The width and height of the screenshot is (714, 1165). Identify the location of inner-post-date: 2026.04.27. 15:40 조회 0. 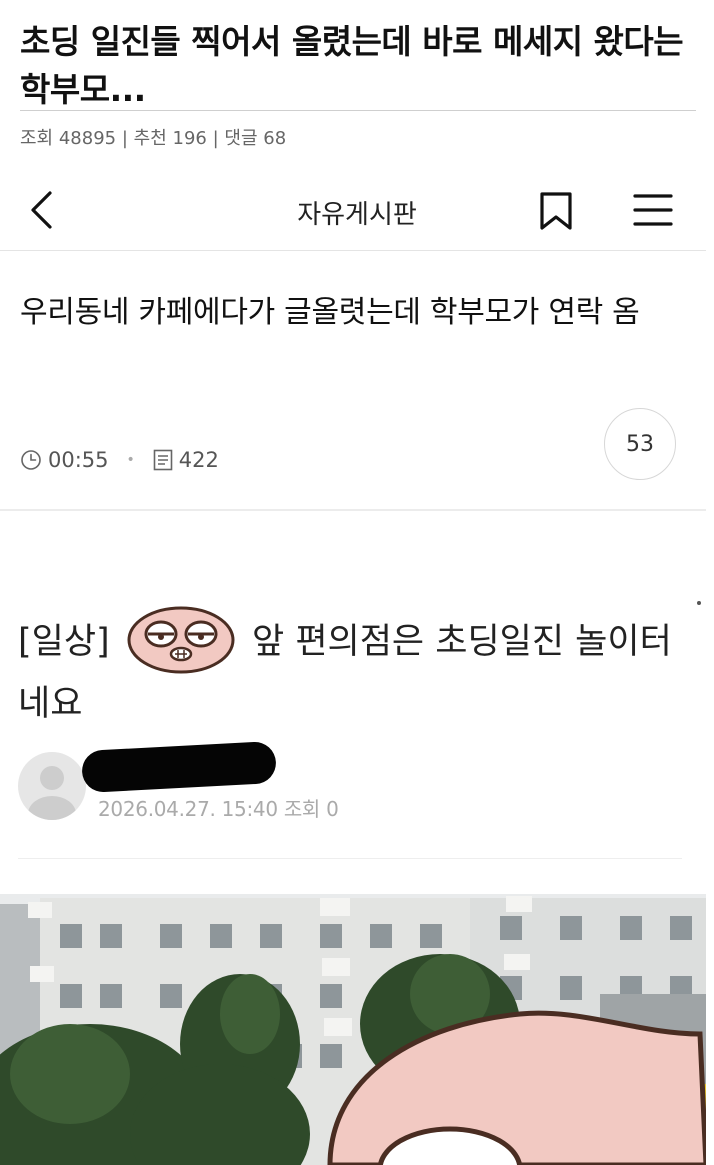
(218, 807).